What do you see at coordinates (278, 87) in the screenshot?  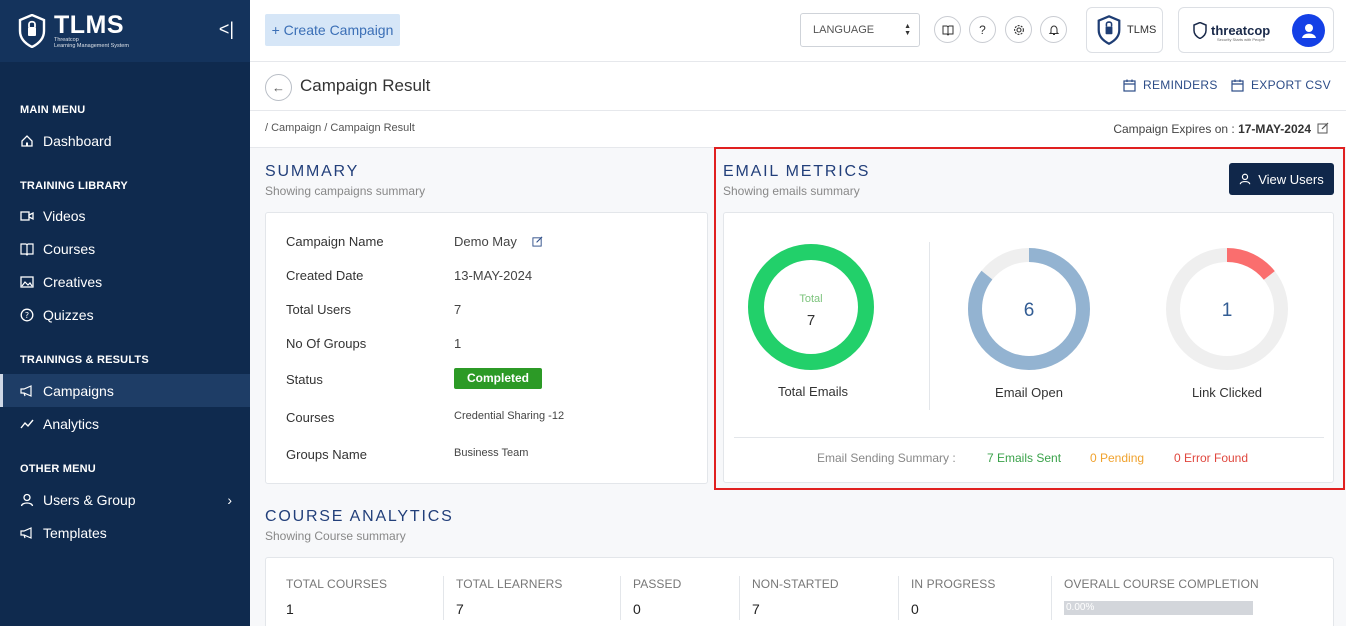 I see `back-button: ←` at bounding box center [278, 87].